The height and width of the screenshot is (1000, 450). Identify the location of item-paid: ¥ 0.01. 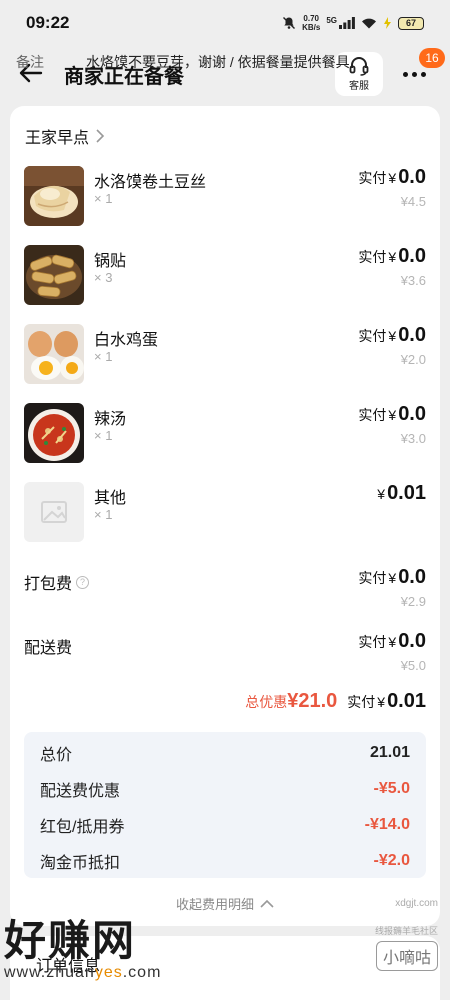
(401, 493).